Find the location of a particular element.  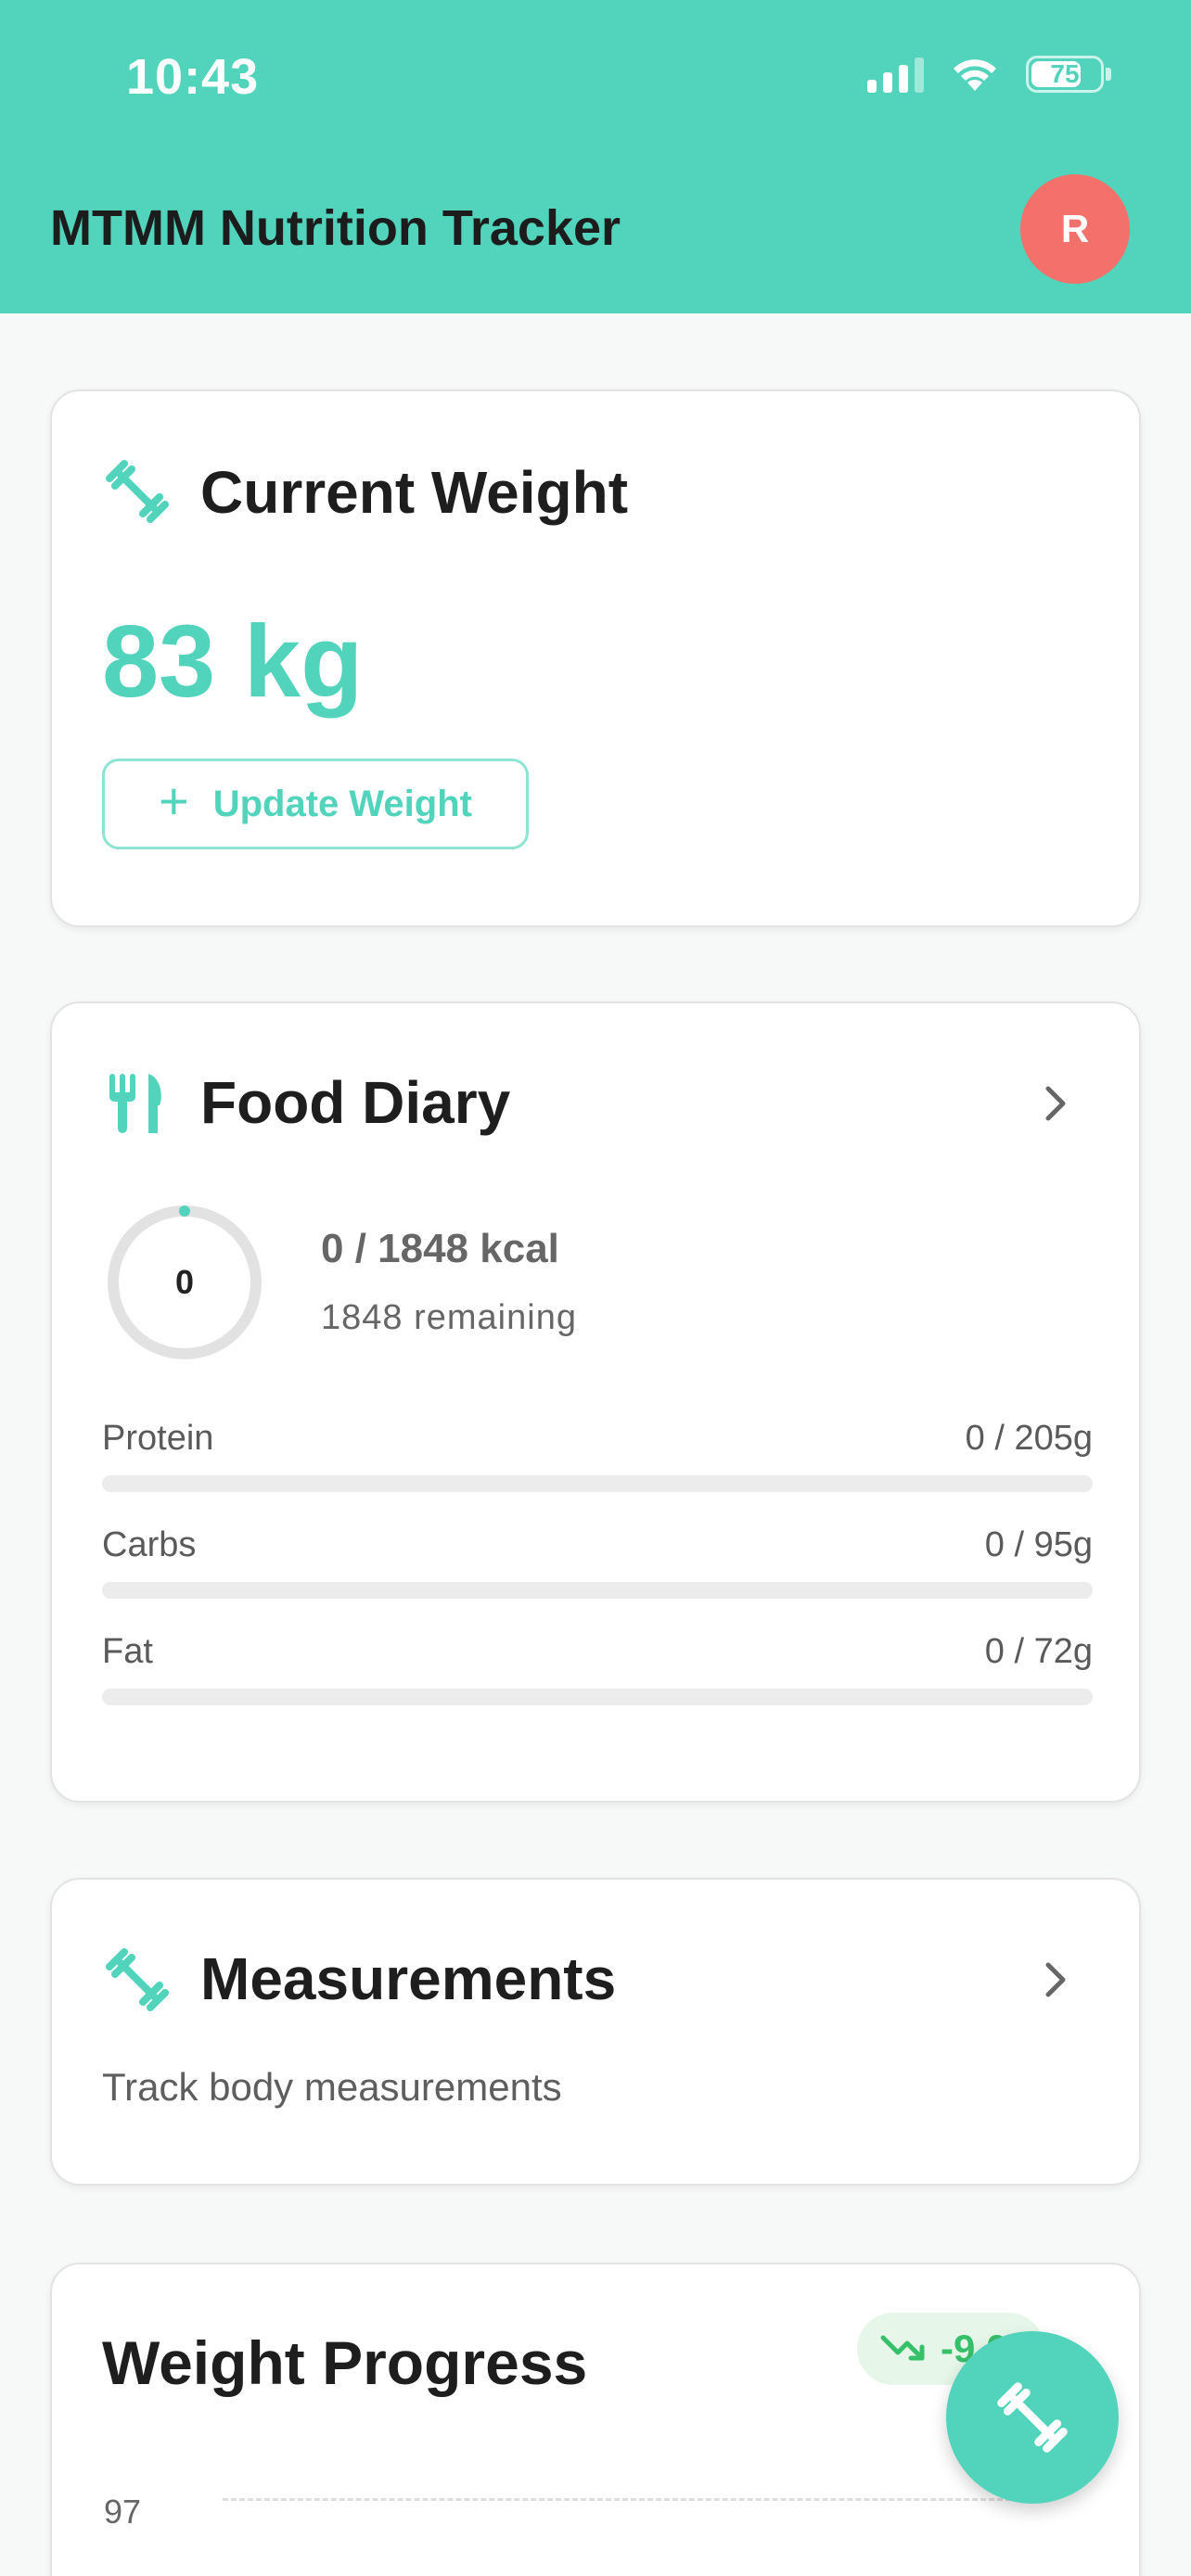

calorie-summary: 0 / 1848 kcal is located at coordinates (440, 1249).